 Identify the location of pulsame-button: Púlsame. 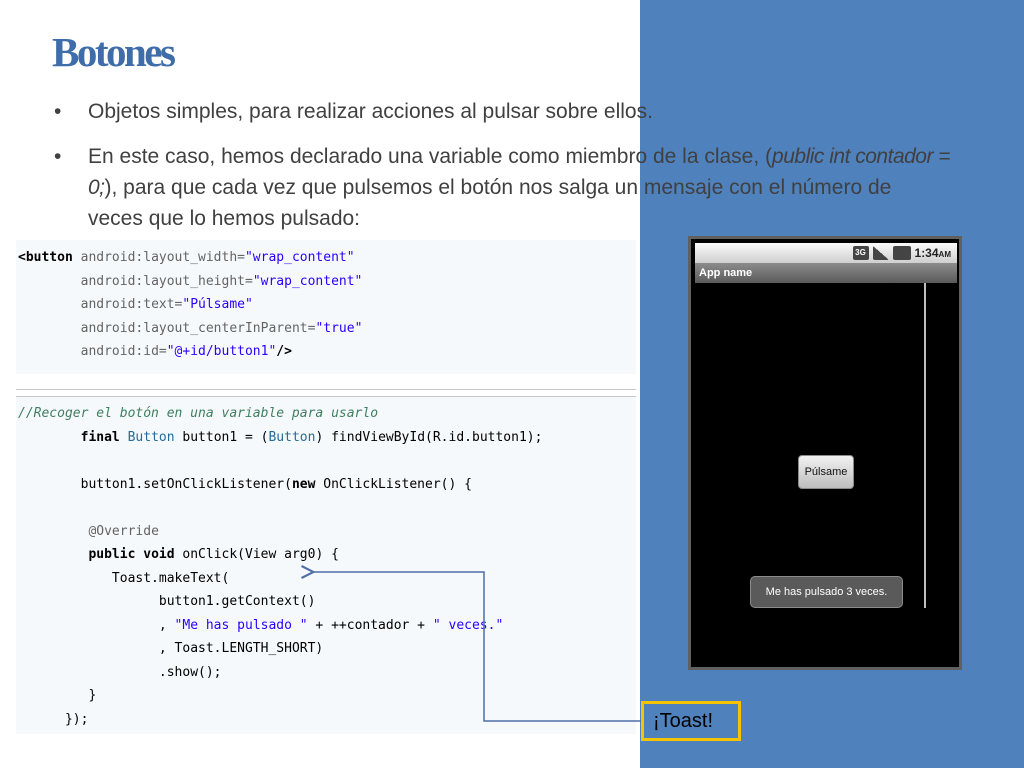
(826, 472).